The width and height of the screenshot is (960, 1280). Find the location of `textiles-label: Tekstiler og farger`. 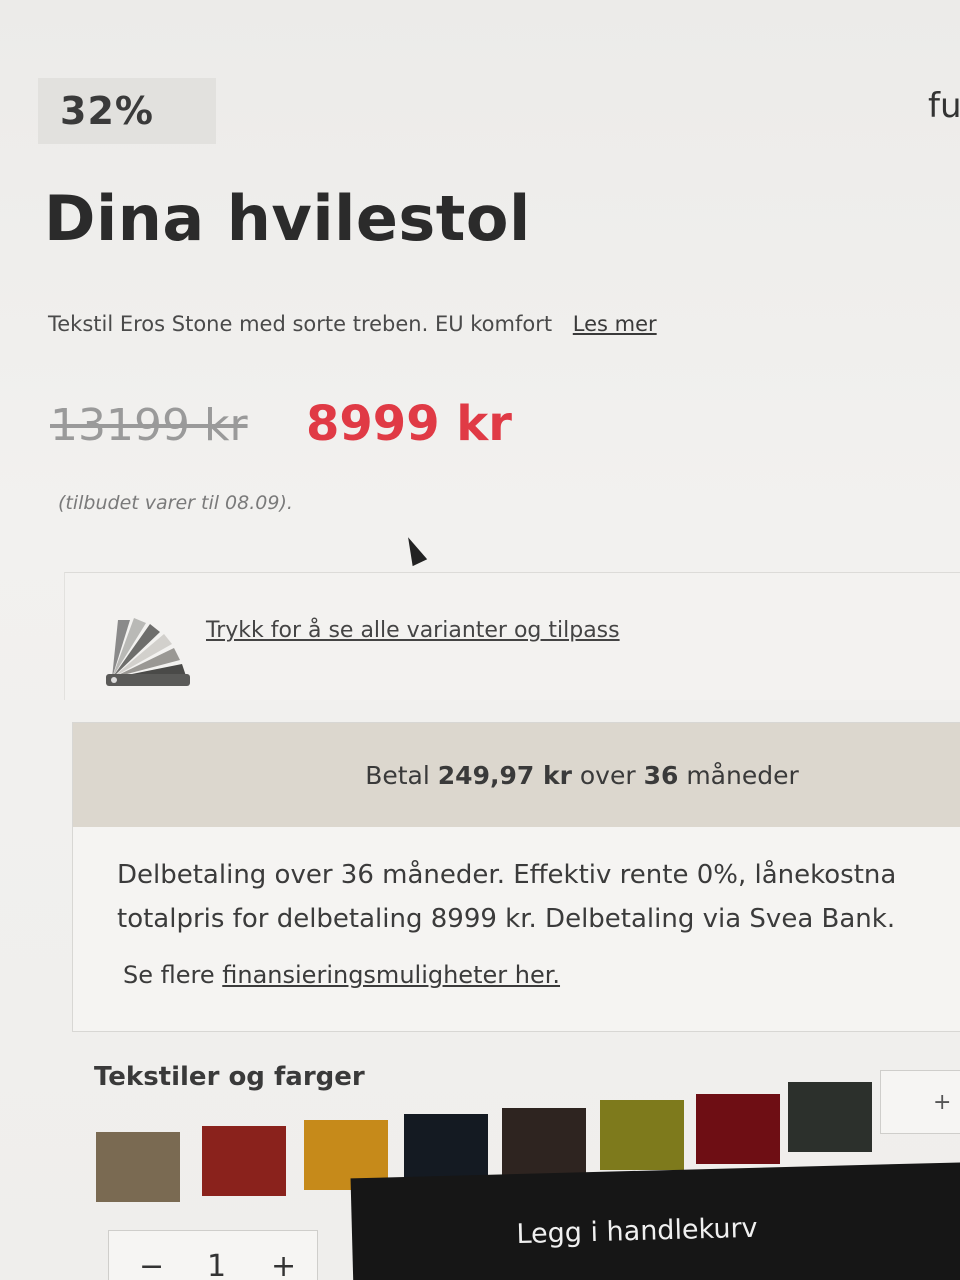

textiles-label: Tekstiler og farger is located at coordinates (229, 1077).